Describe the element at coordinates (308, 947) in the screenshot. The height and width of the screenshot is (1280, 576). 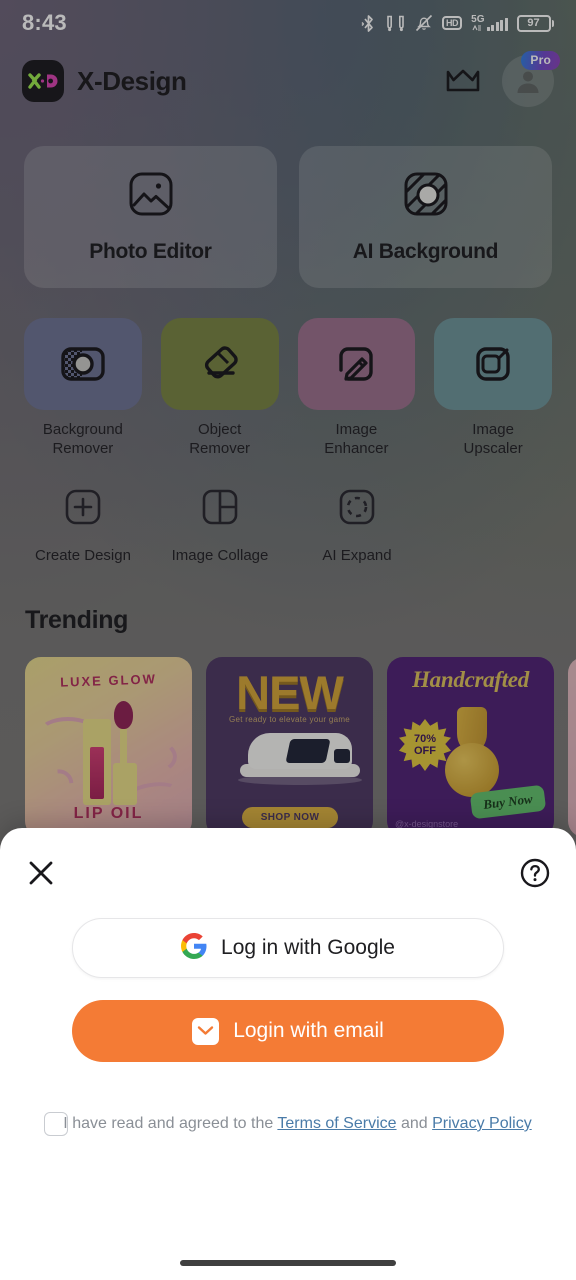
I see `google-login-label: Log in with Google` at that location.